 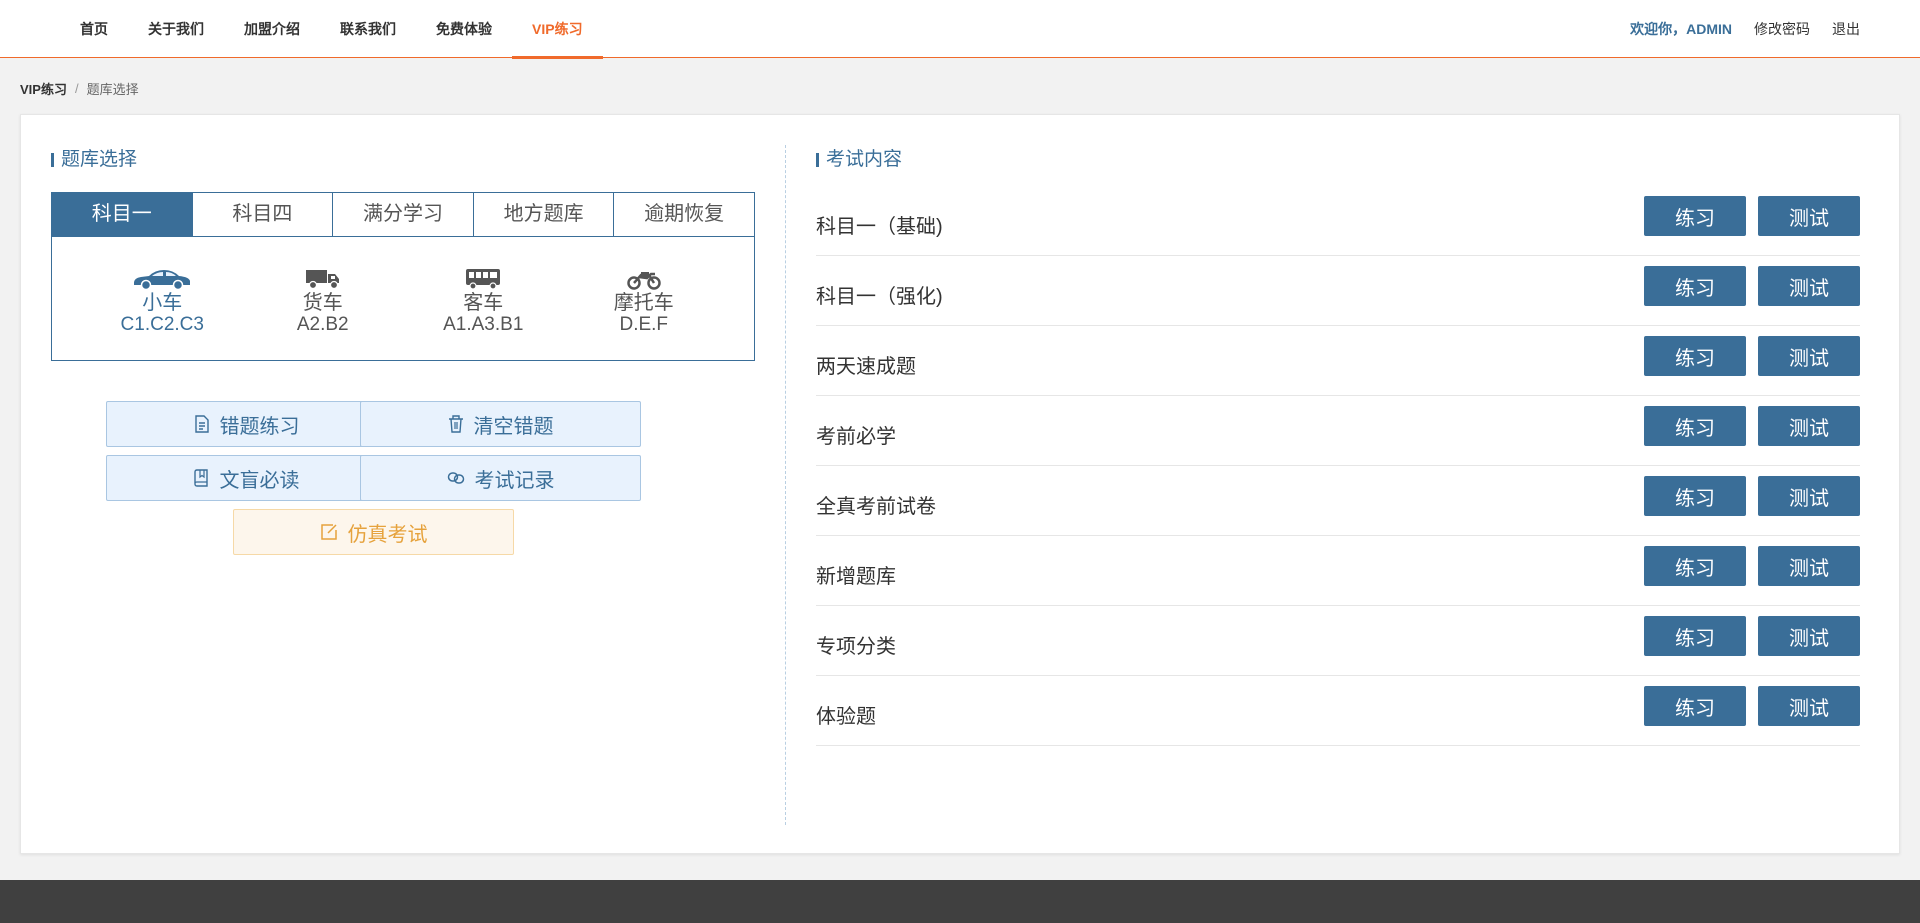 I want to click on list-item: 体验题 练习 测试, so click(x=1338, y=711).